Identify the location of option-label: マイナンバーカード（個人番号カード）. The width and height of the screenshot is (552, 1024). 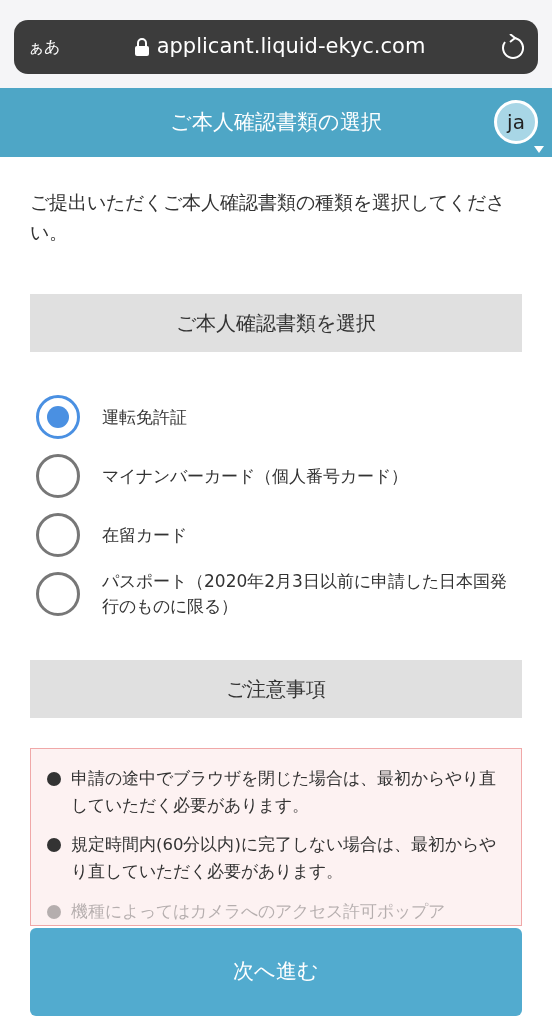
(255, 476).